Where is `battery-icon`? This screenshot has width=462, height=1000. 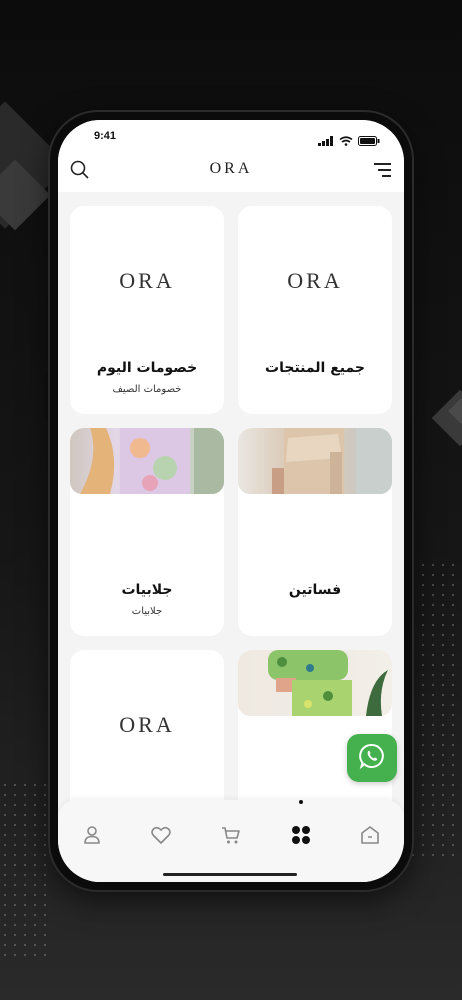 battery-icon is located at coordinates (369, 140).